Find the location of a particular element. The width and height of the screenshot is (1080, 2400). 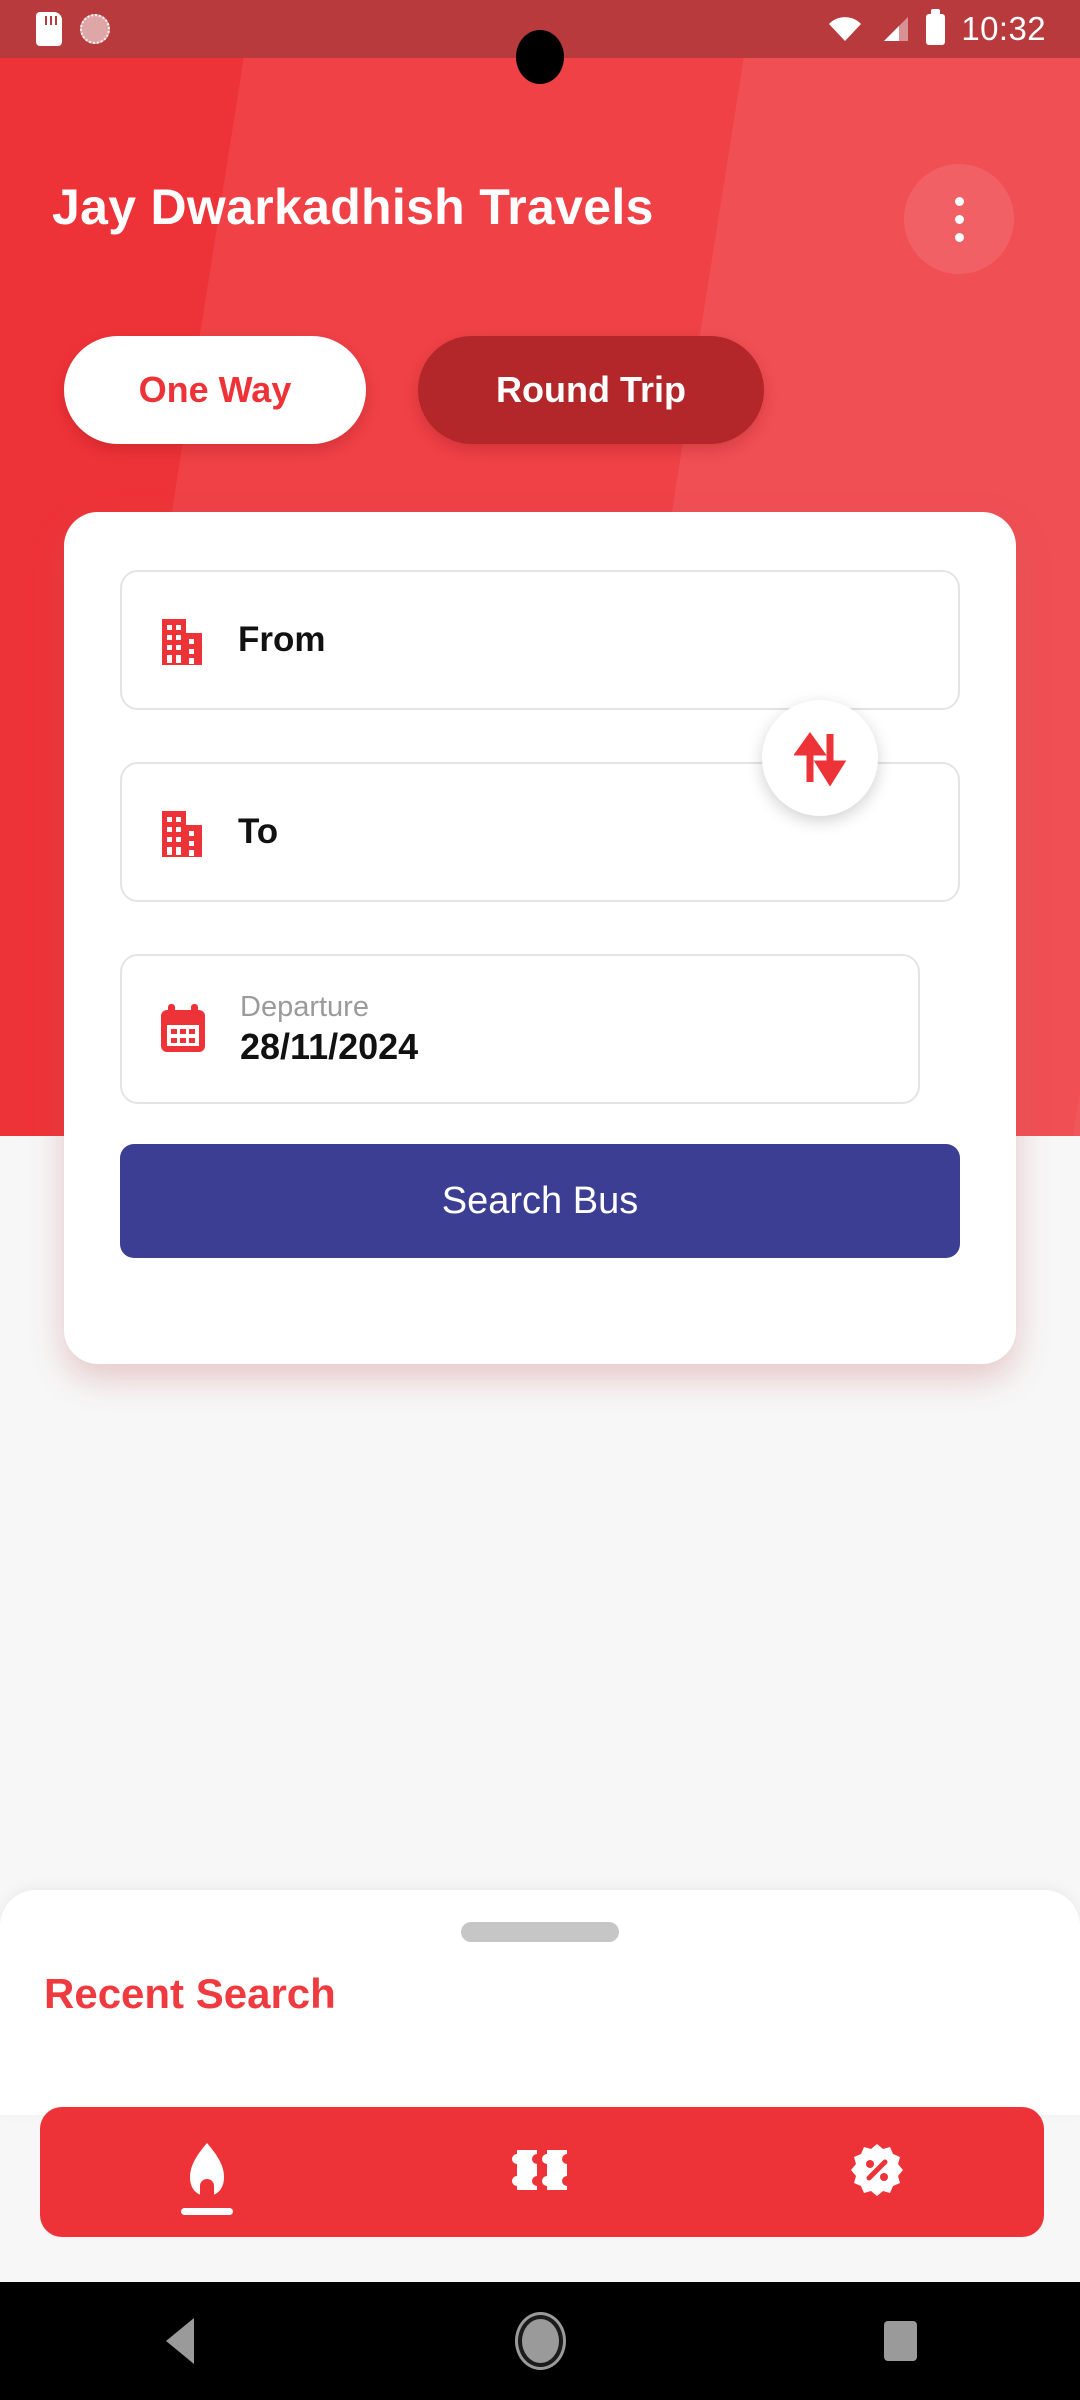

ticket-icon is located at coordinates (542, 2172).